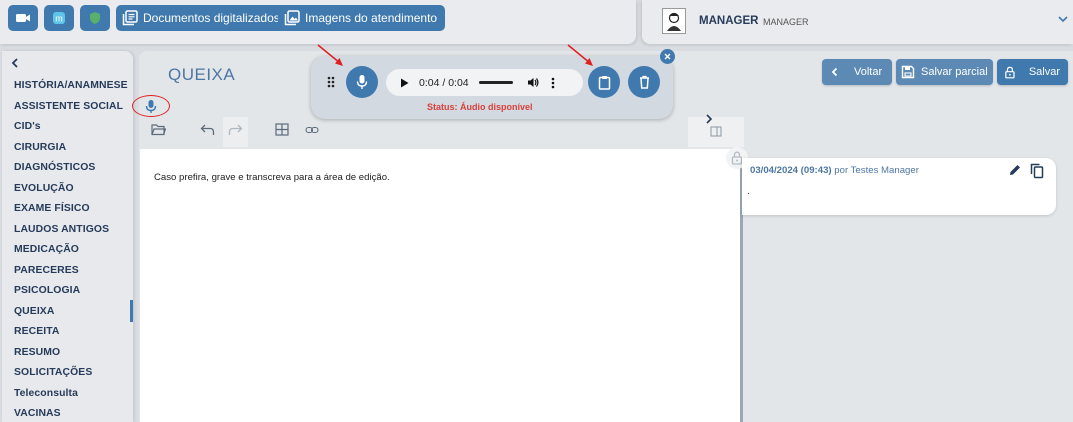 The height and width of the screenshot is (422, 1073). Describe the element at coordinates (130, 18) in the screenshot. I see `documents-icon` at that location.